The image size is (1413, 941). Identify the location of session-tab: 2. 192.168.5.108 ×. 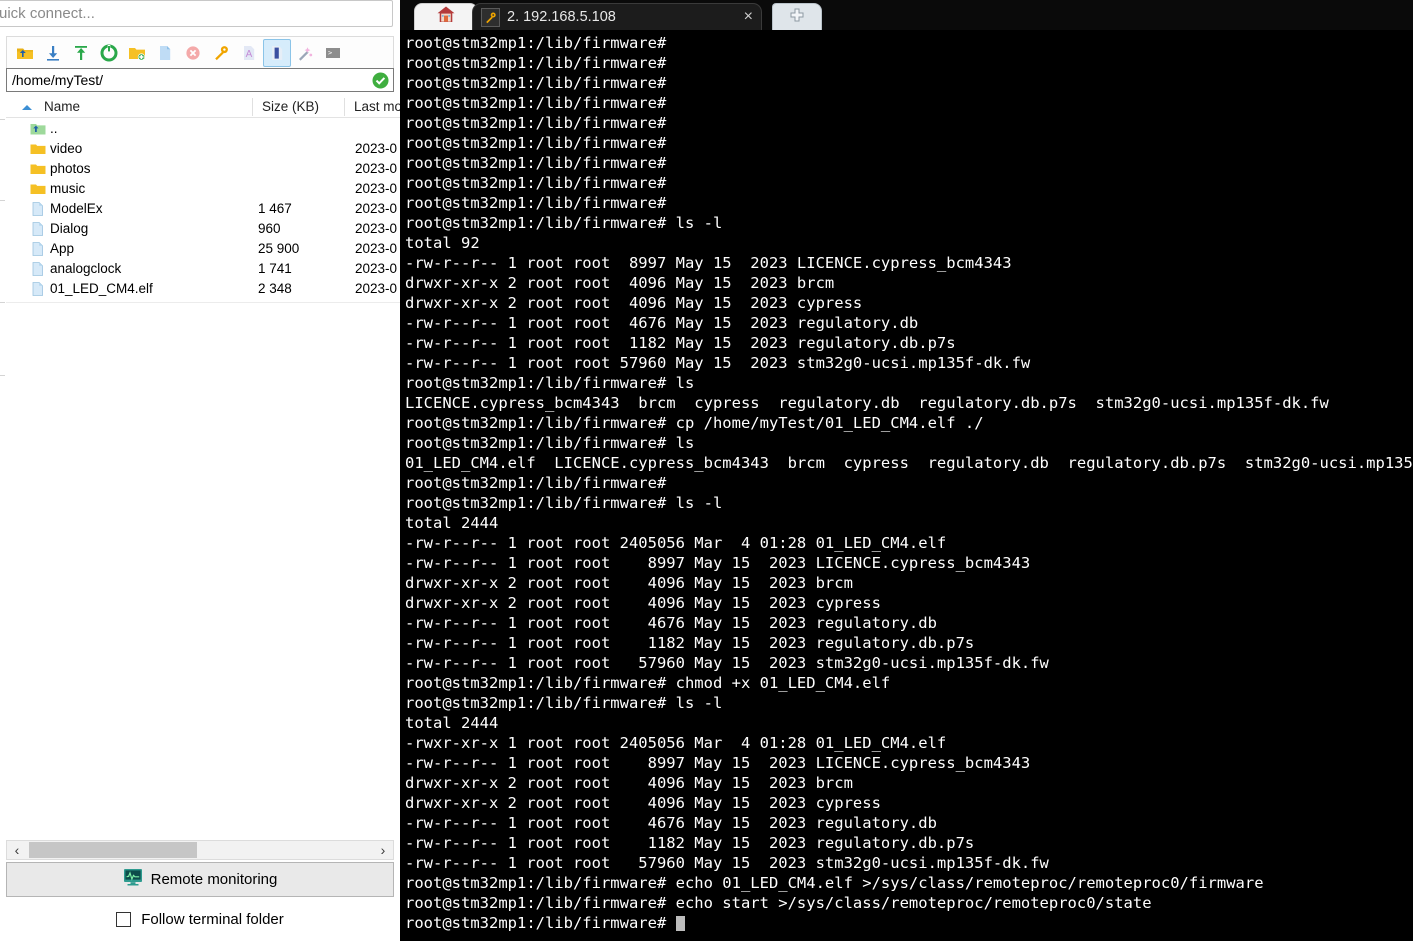
(617, 16).